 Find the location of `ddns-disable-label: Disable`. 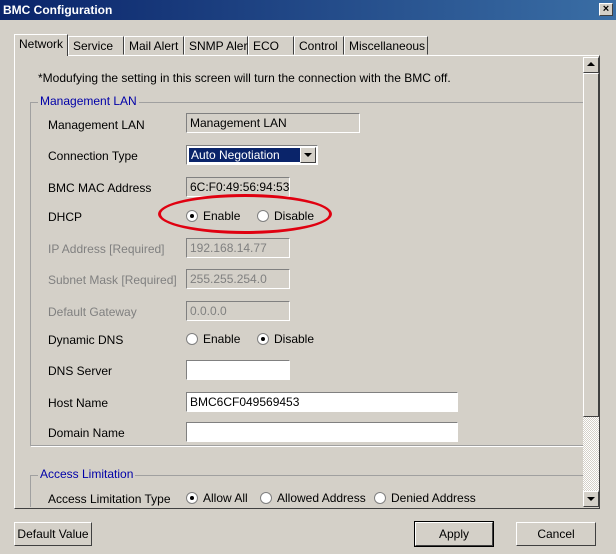

ddns-disable-label: Disable is located at coordinates (294, 339).